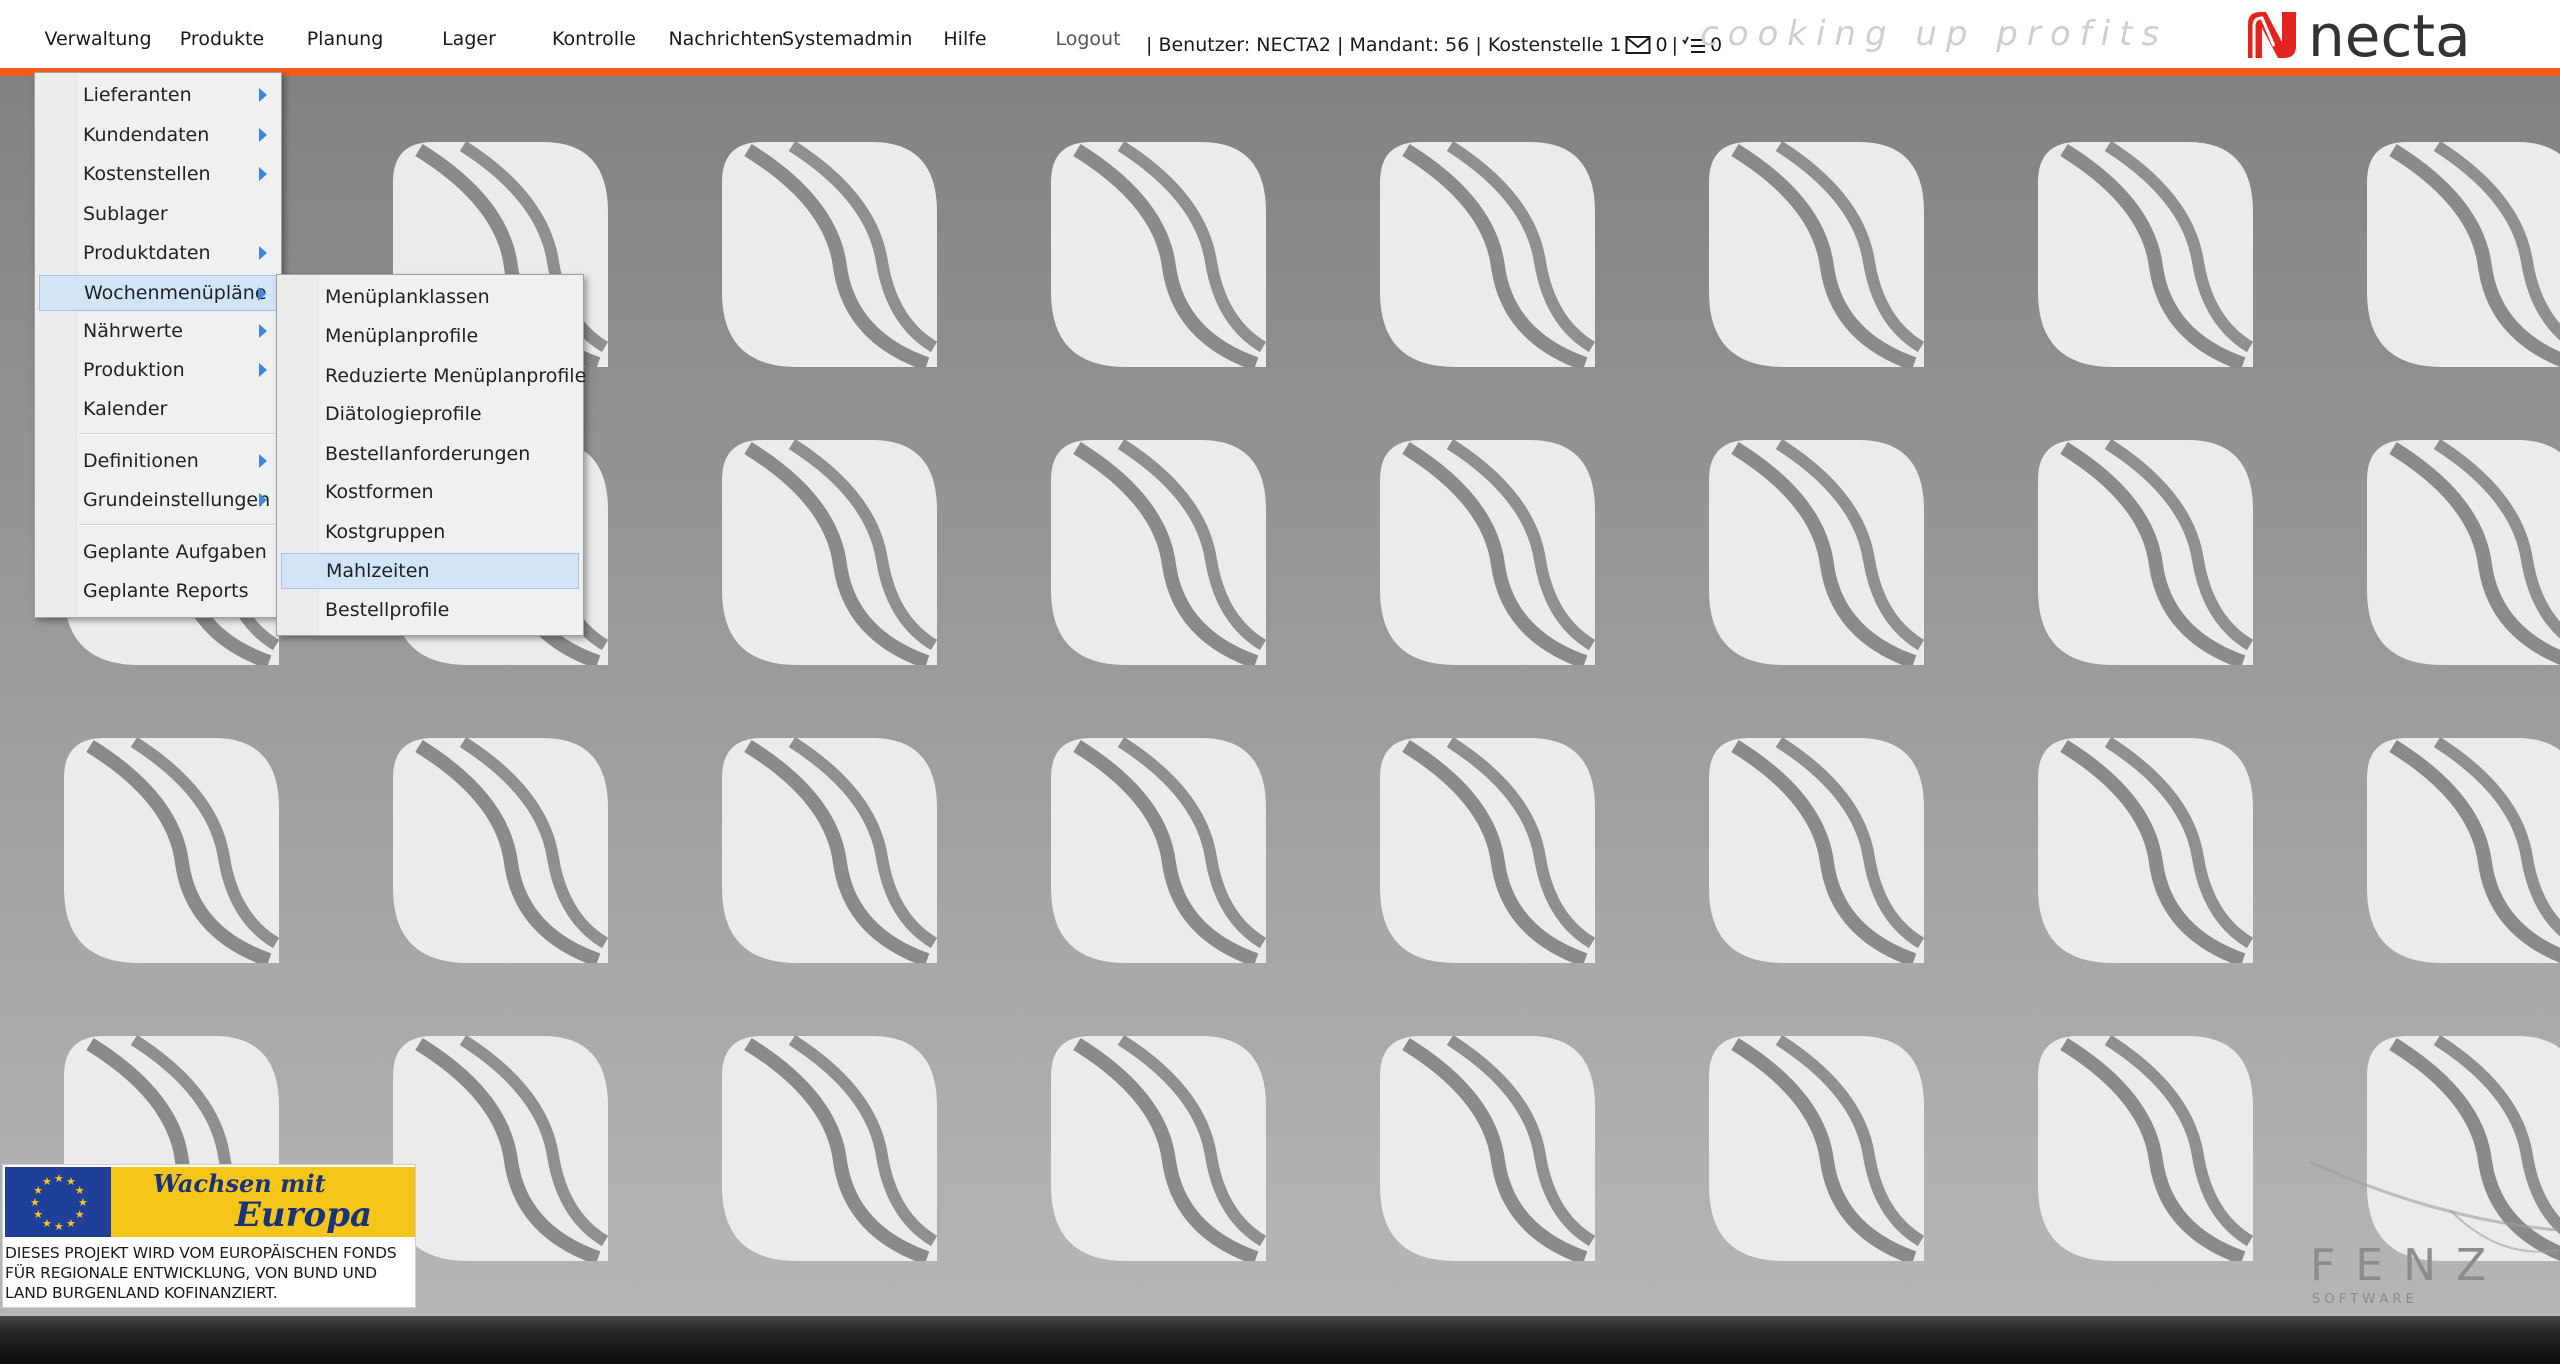 The image size is (2560, 1364). Describe the element at coordinates (402, 336) in the screenshot. I see `menu-item-label: Menüplanprofile` at that location.